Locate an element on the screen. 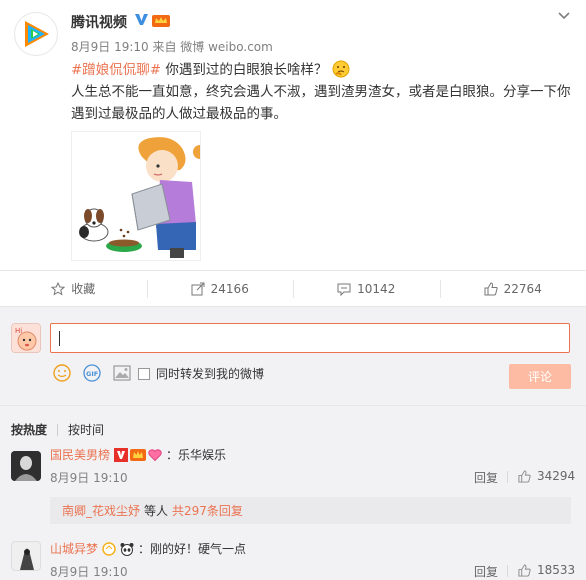  comment-like-count: 34294 is located at coordinates (556, 476).